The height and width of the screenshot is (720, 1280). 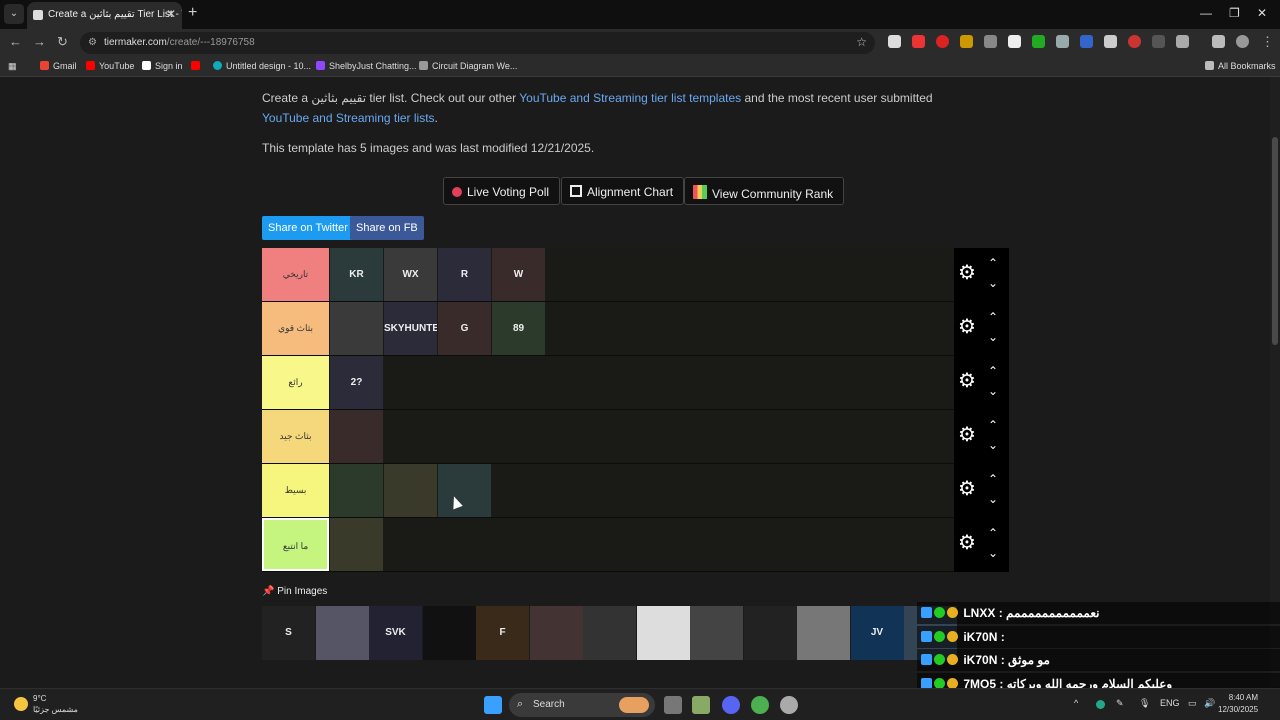 What do you see at coordinates (518, 274) in the screenshot?
I see `tier-item-image: W` at bounding box center [518, 274].